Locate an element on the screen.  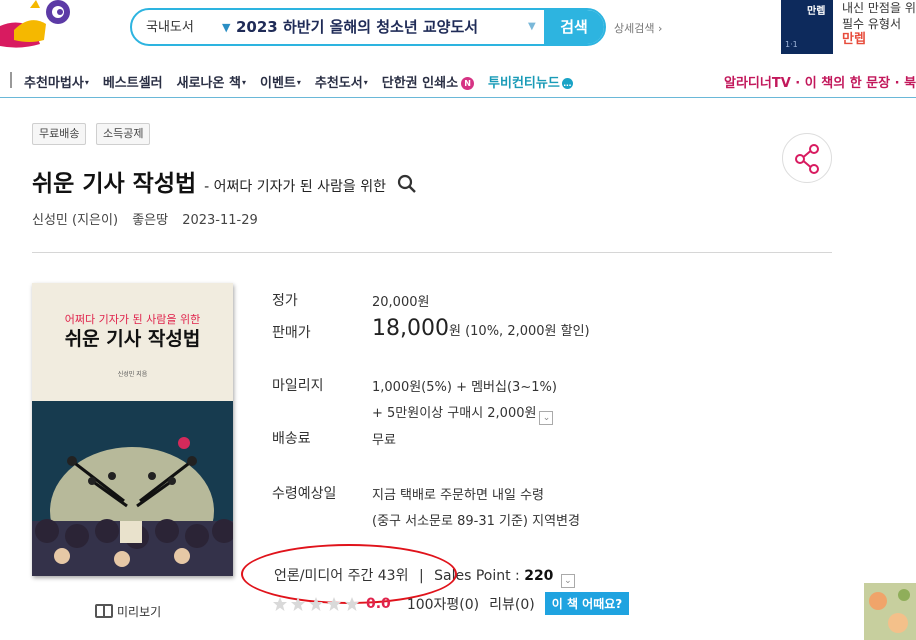
book-title-main: 쉬운 기사 작성법 is located at coordinates (114, 184).